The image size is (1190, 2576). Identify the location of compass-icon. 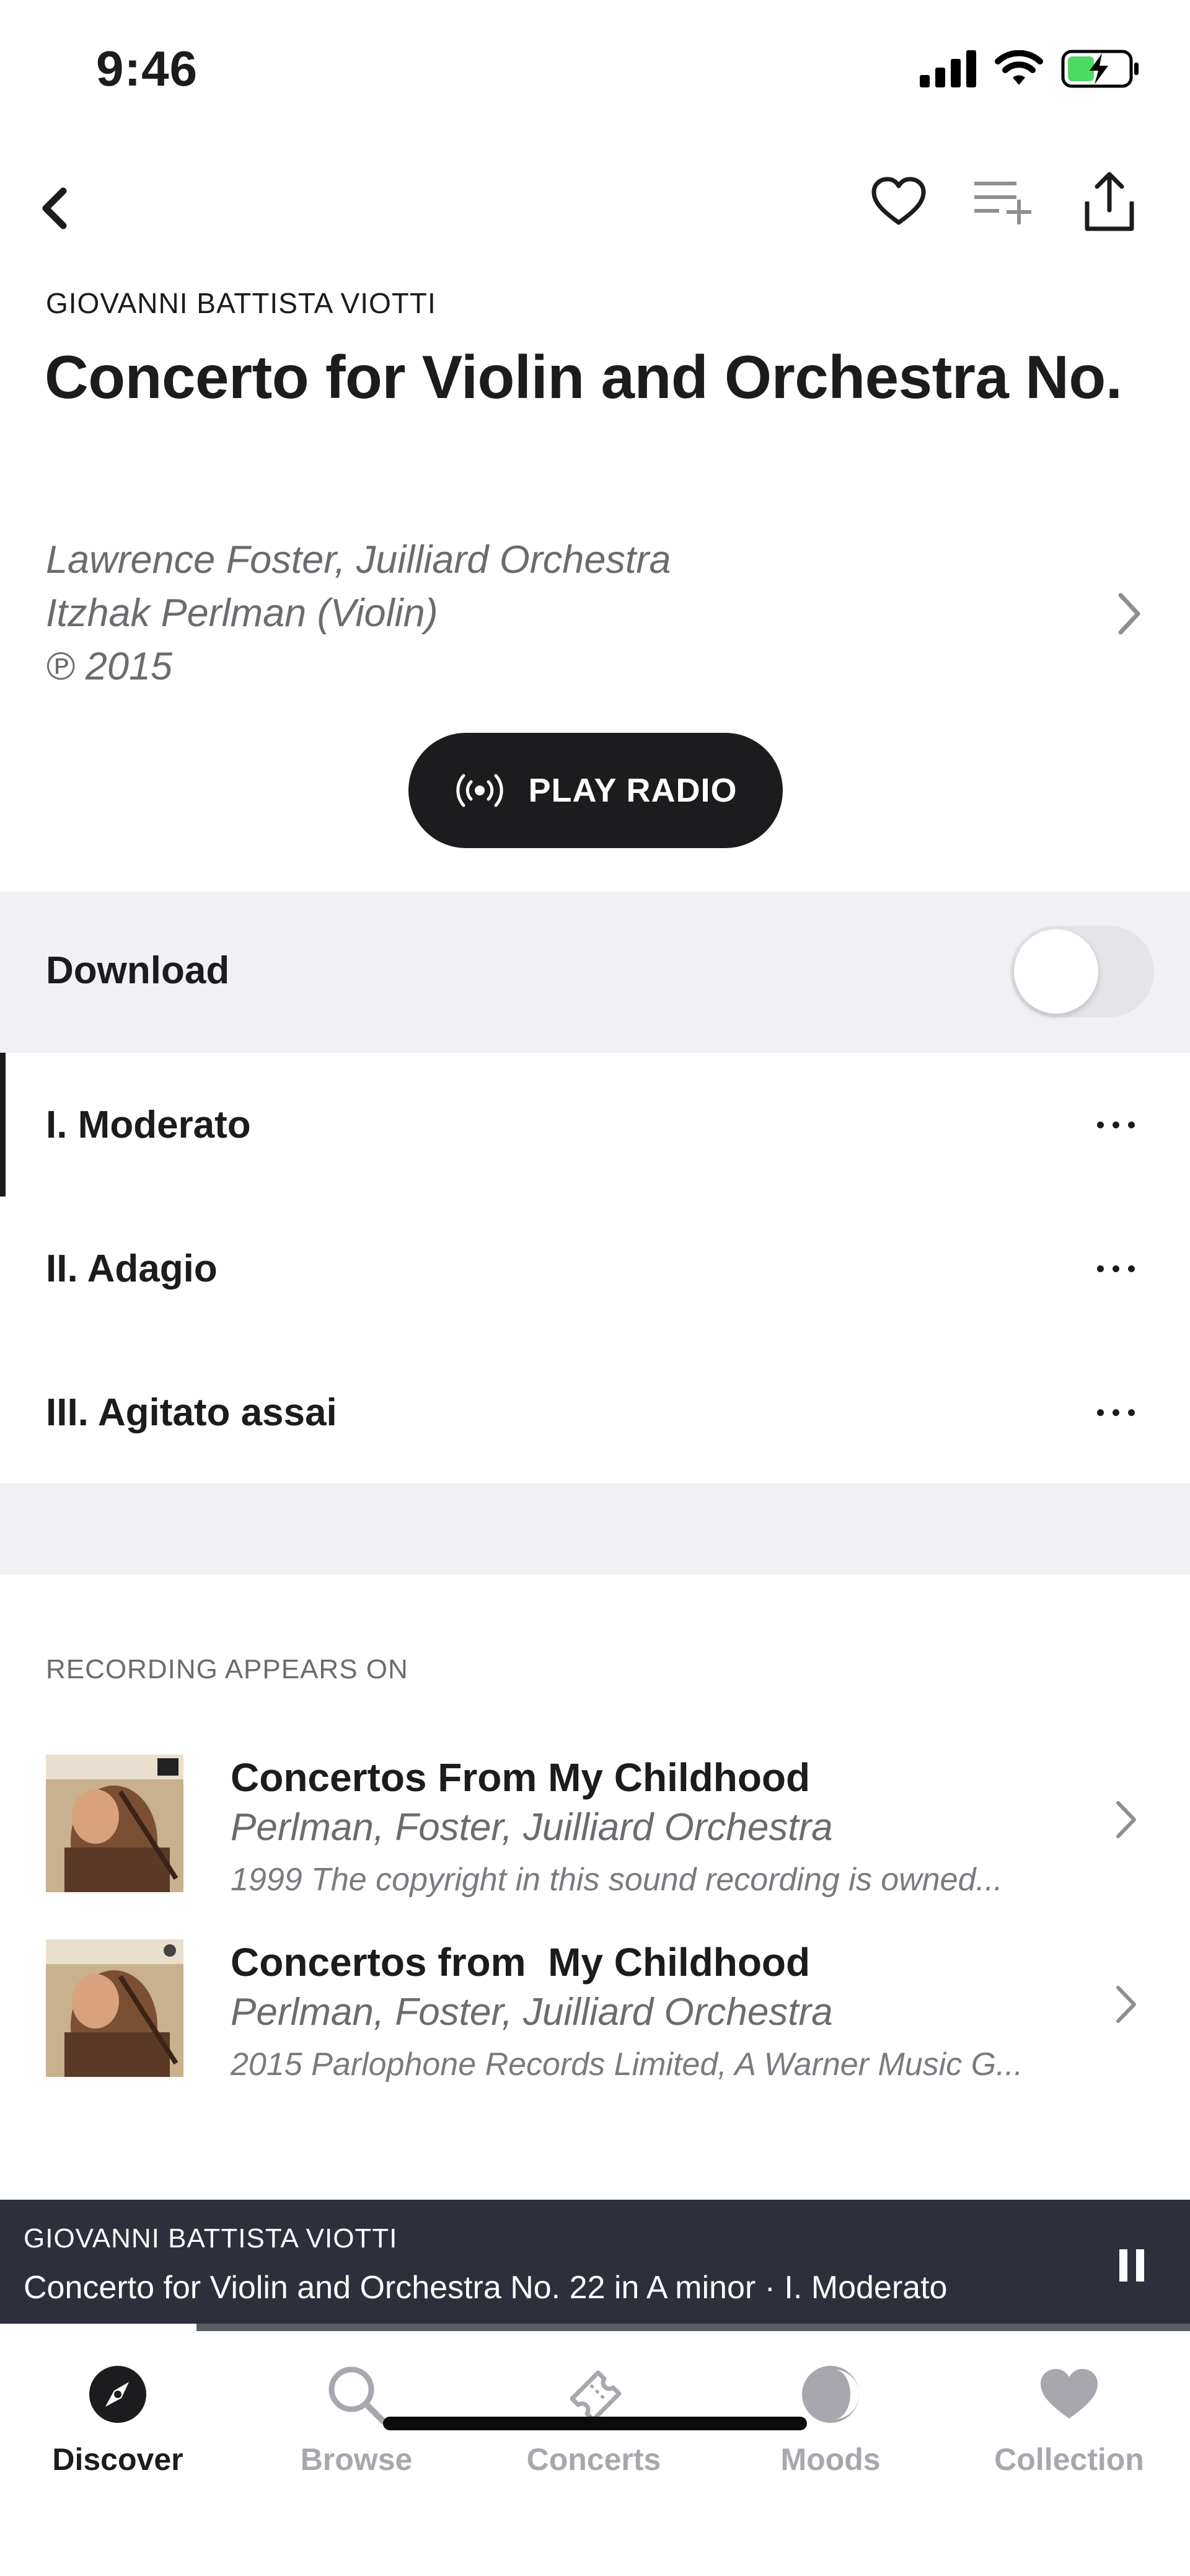
(118, 2395).